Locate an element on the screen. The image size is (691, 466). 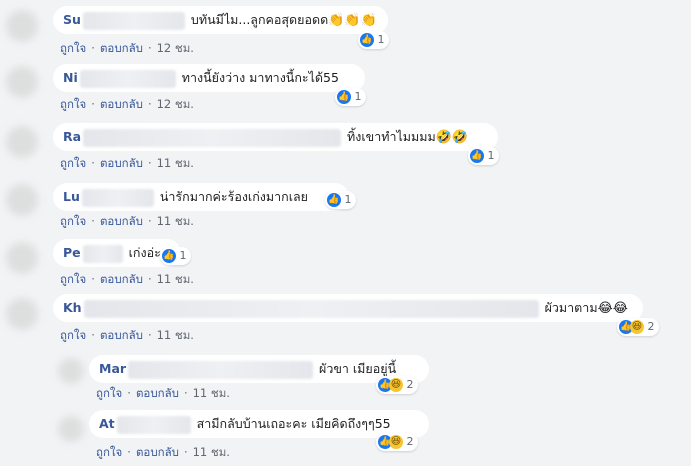
commenter-name: Mar is located at coordinates (112, 368).